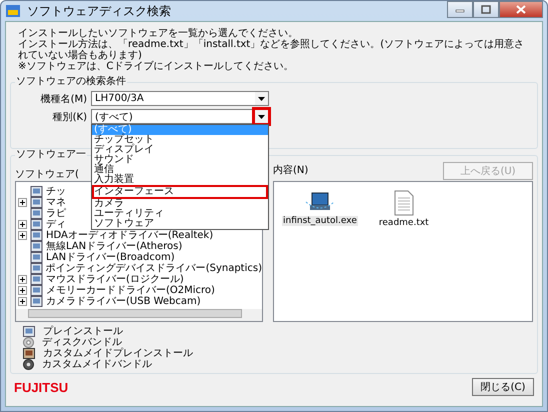 The image size is (548, 412). What do you see at coordinates (158, 33) in the screenshot?
I see `instruction-text: インストールしたいソフトウェアを一覧から選んでください。` at bounding box center [158, 33].